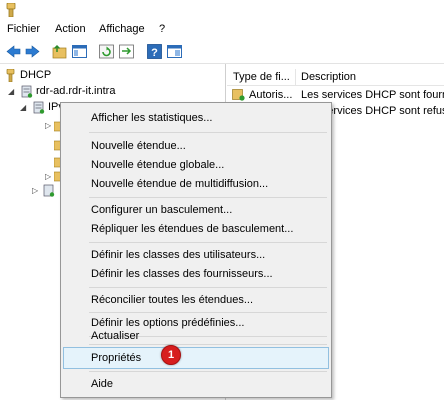 The height and width of the screenshot is (400, 444). What do you see at coordinates (372, 95) in the screenshot?
I see `list-cell-description: Les services DHCP sont fournis` at bounding box center [372, 95].